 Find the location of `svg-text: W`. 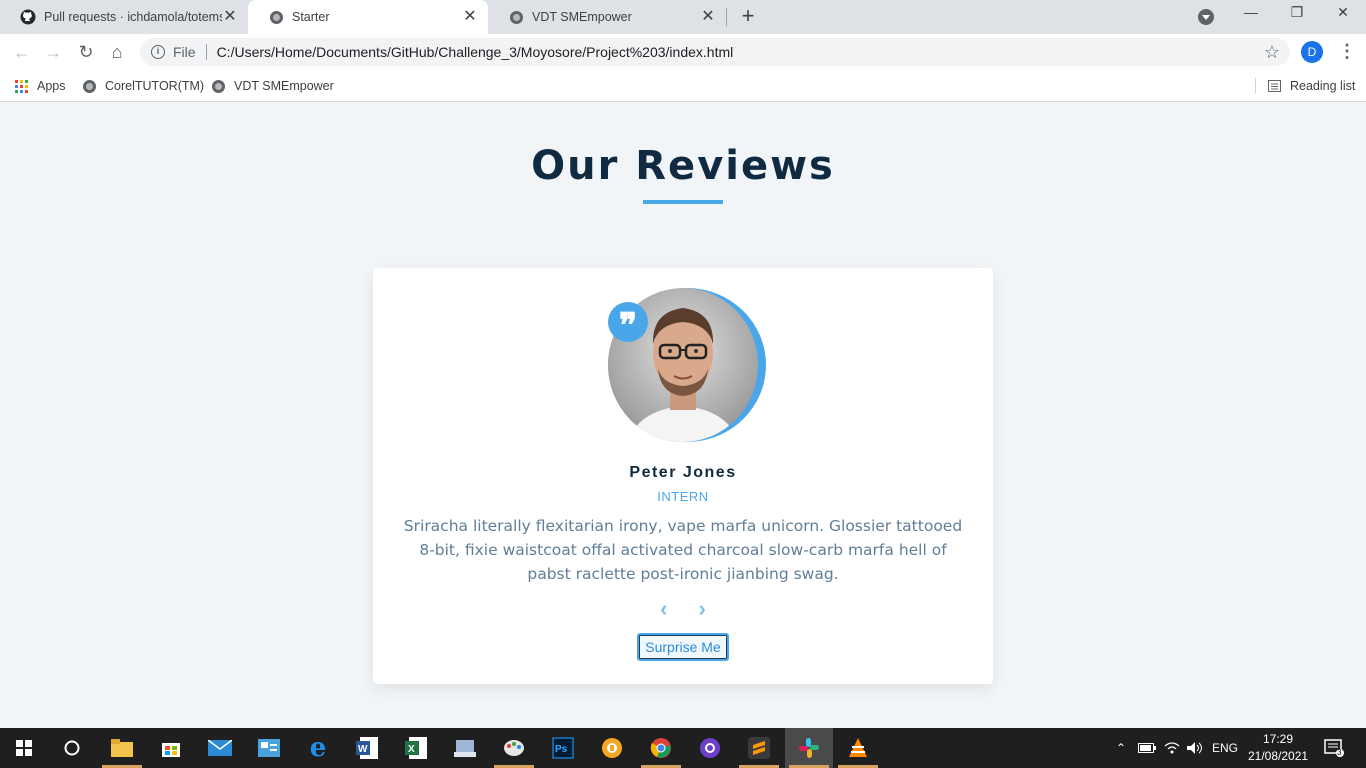

svg-text: W is located at coordinates (363, 749).